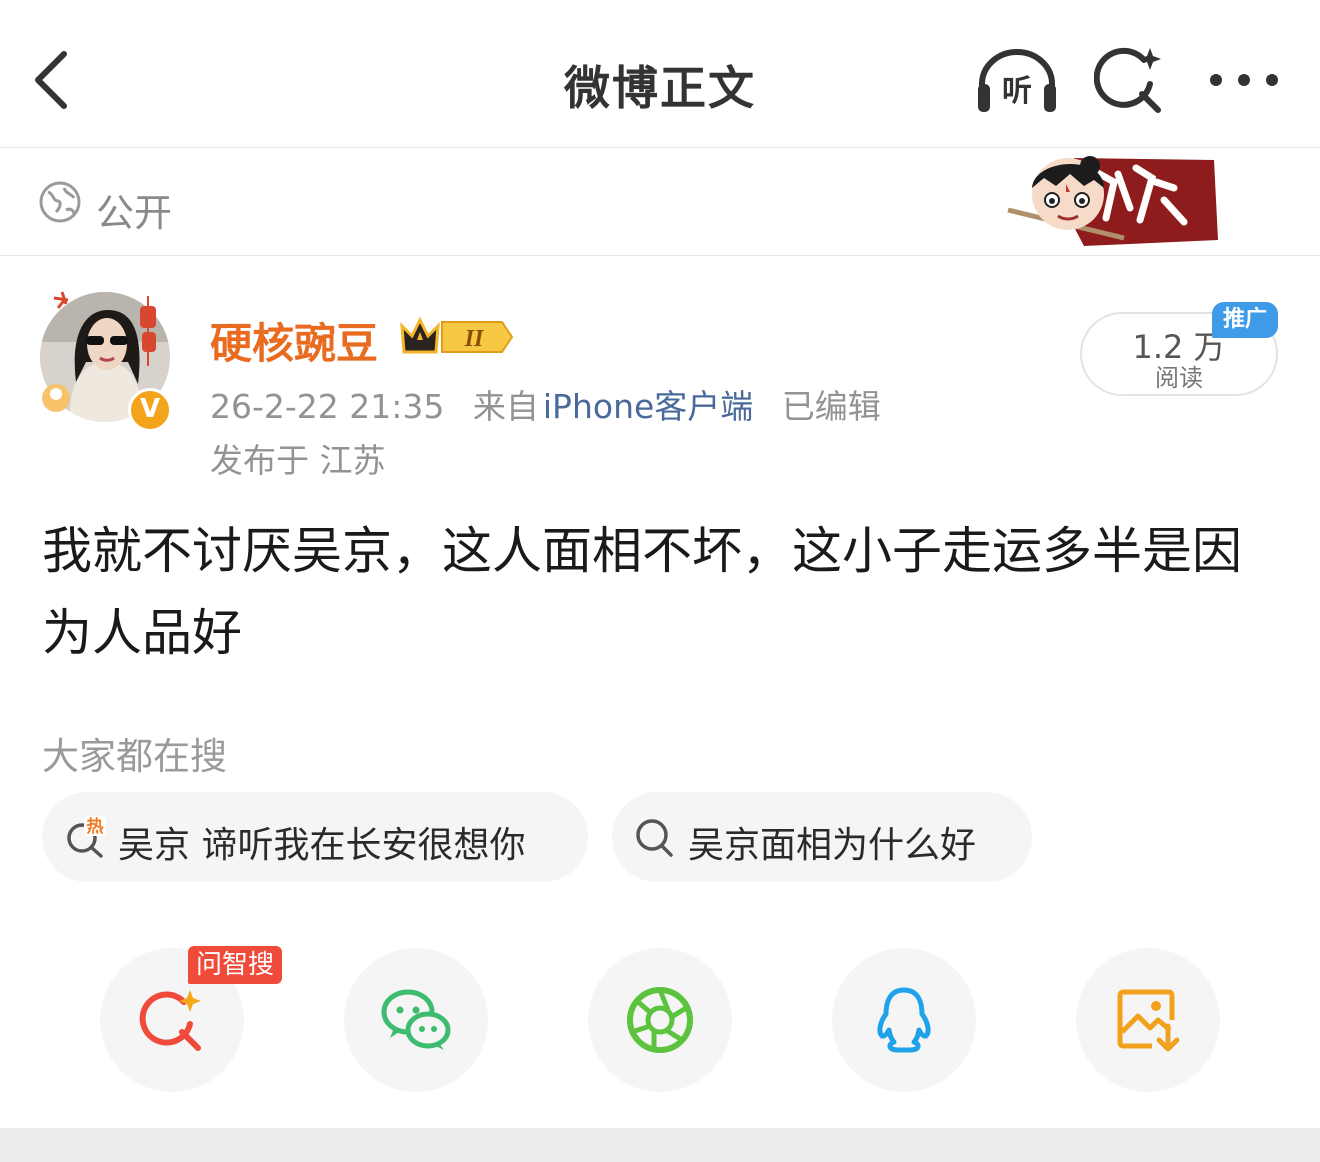  Describe the element at coordinates (1179, 378) in the screenshot. I see `read-label: 阅读` at that location.